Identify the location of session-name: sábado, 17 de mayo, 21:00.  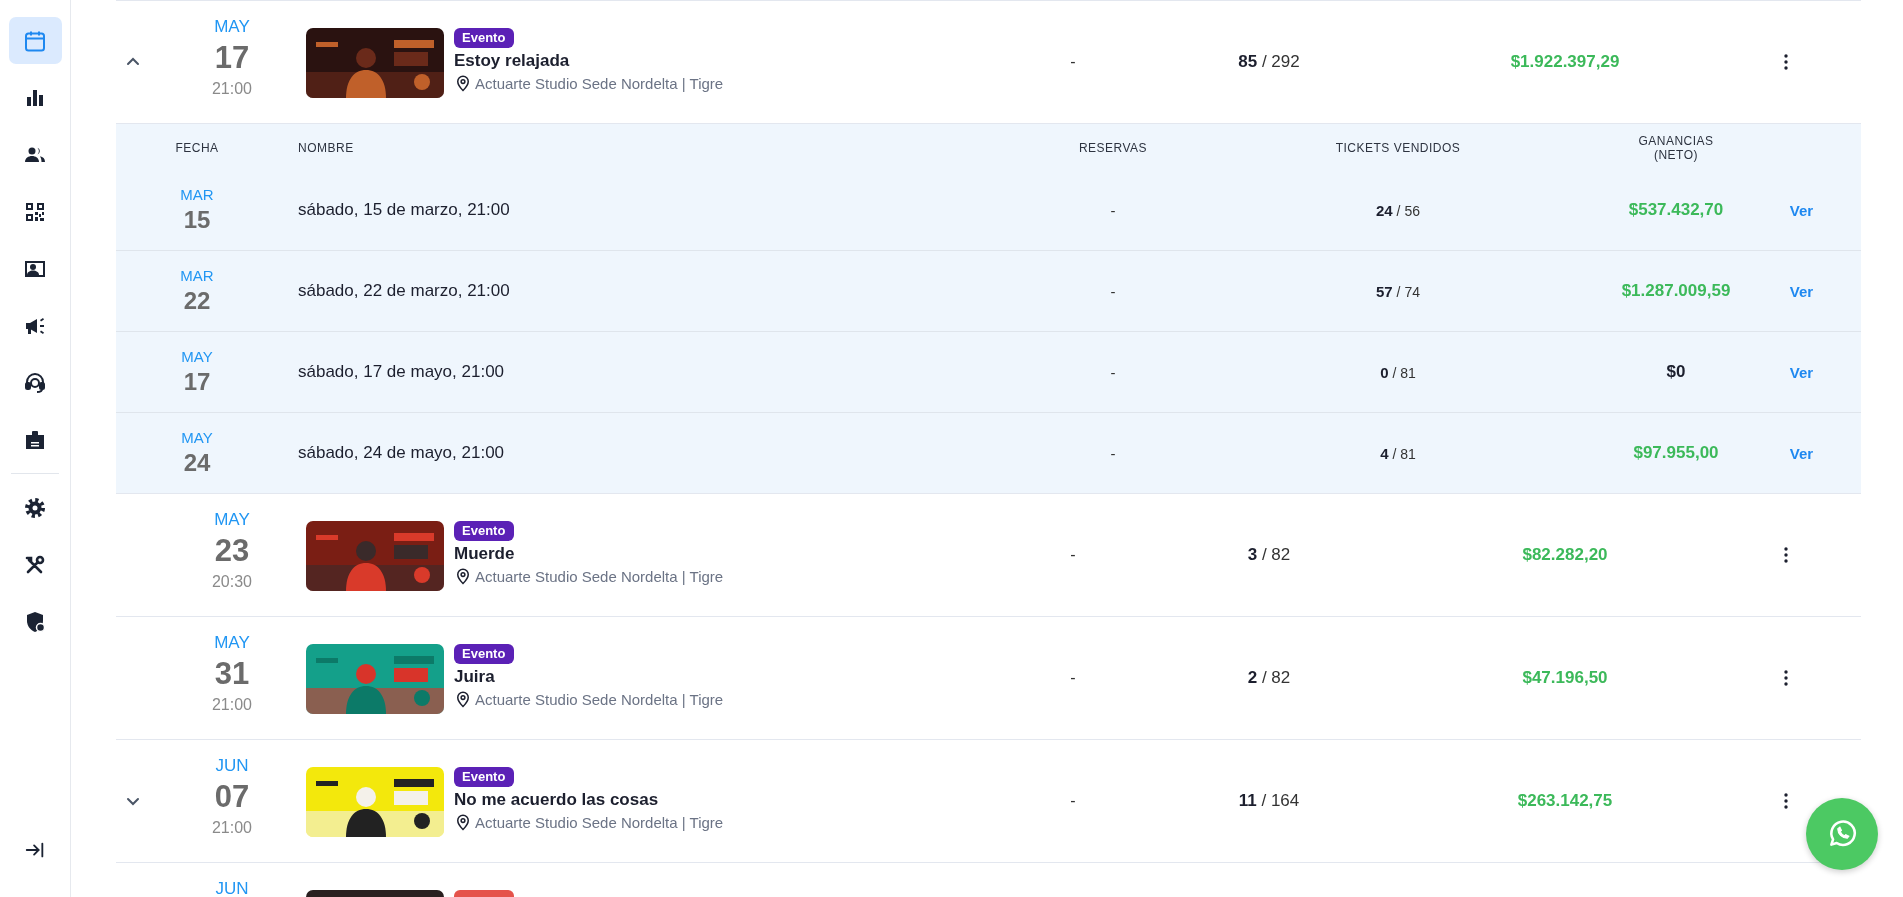
(401, 372).